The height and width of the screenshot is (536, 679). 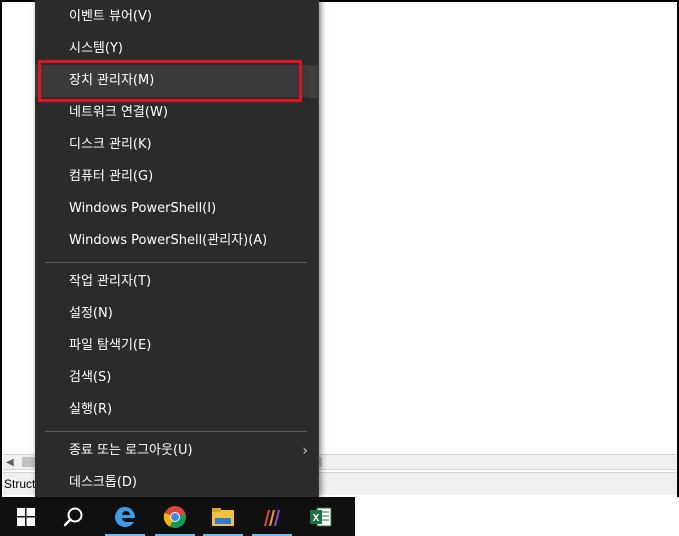 What do you see at coordinates (111, 176) in the screenshot?
I see `menu-item-label: 컴퓨터 관리(G)` at bounding box center [111, 176].